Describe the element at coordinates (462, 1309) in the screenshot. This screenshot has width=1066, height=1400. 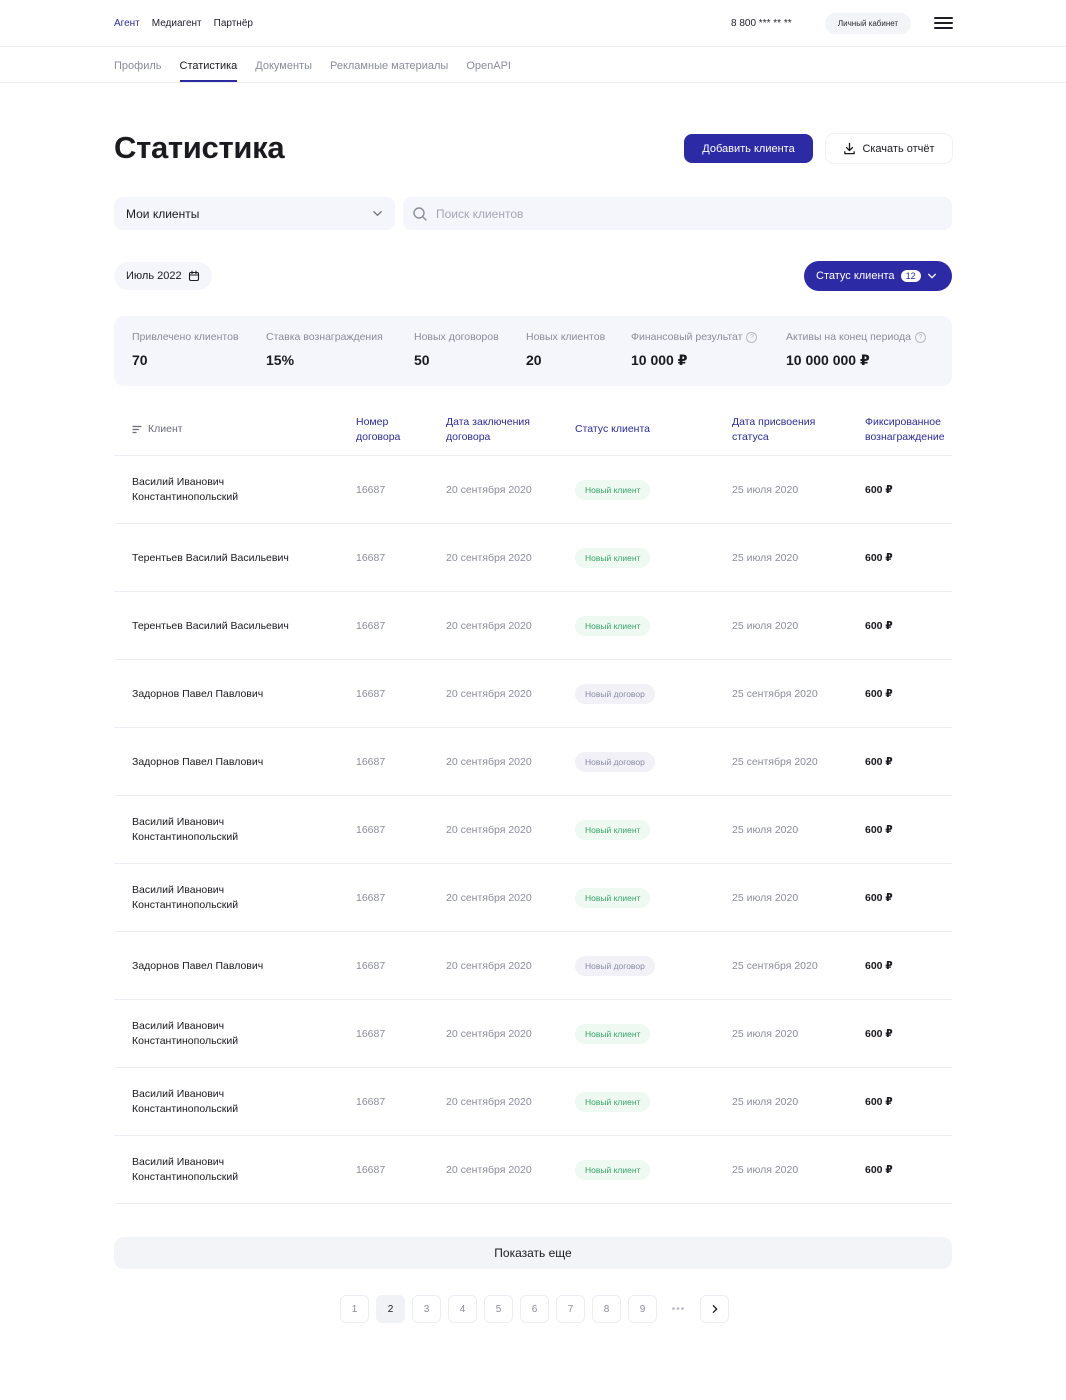
I see `page-4-button: 4` at that location.